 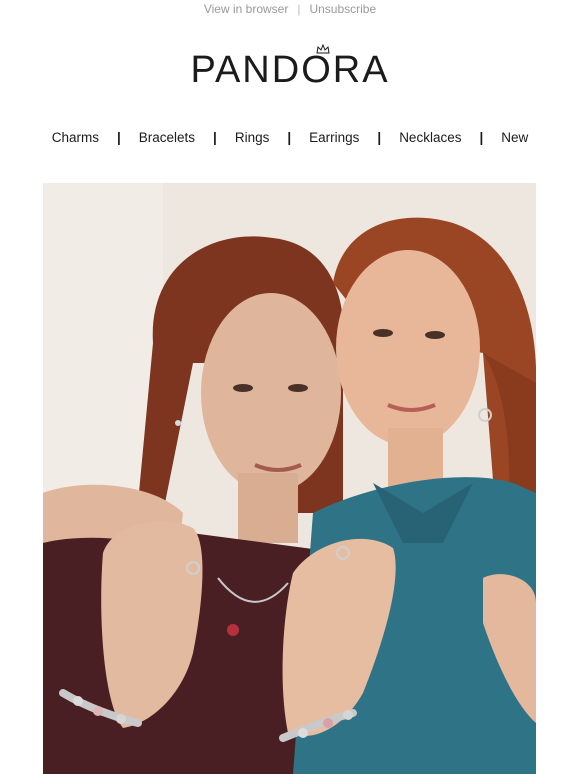 What do you see at coordinates (430, 137) in the screenshot?
I see `nav-item-necklaces: Necklaces` at bounding box center [430, 137].